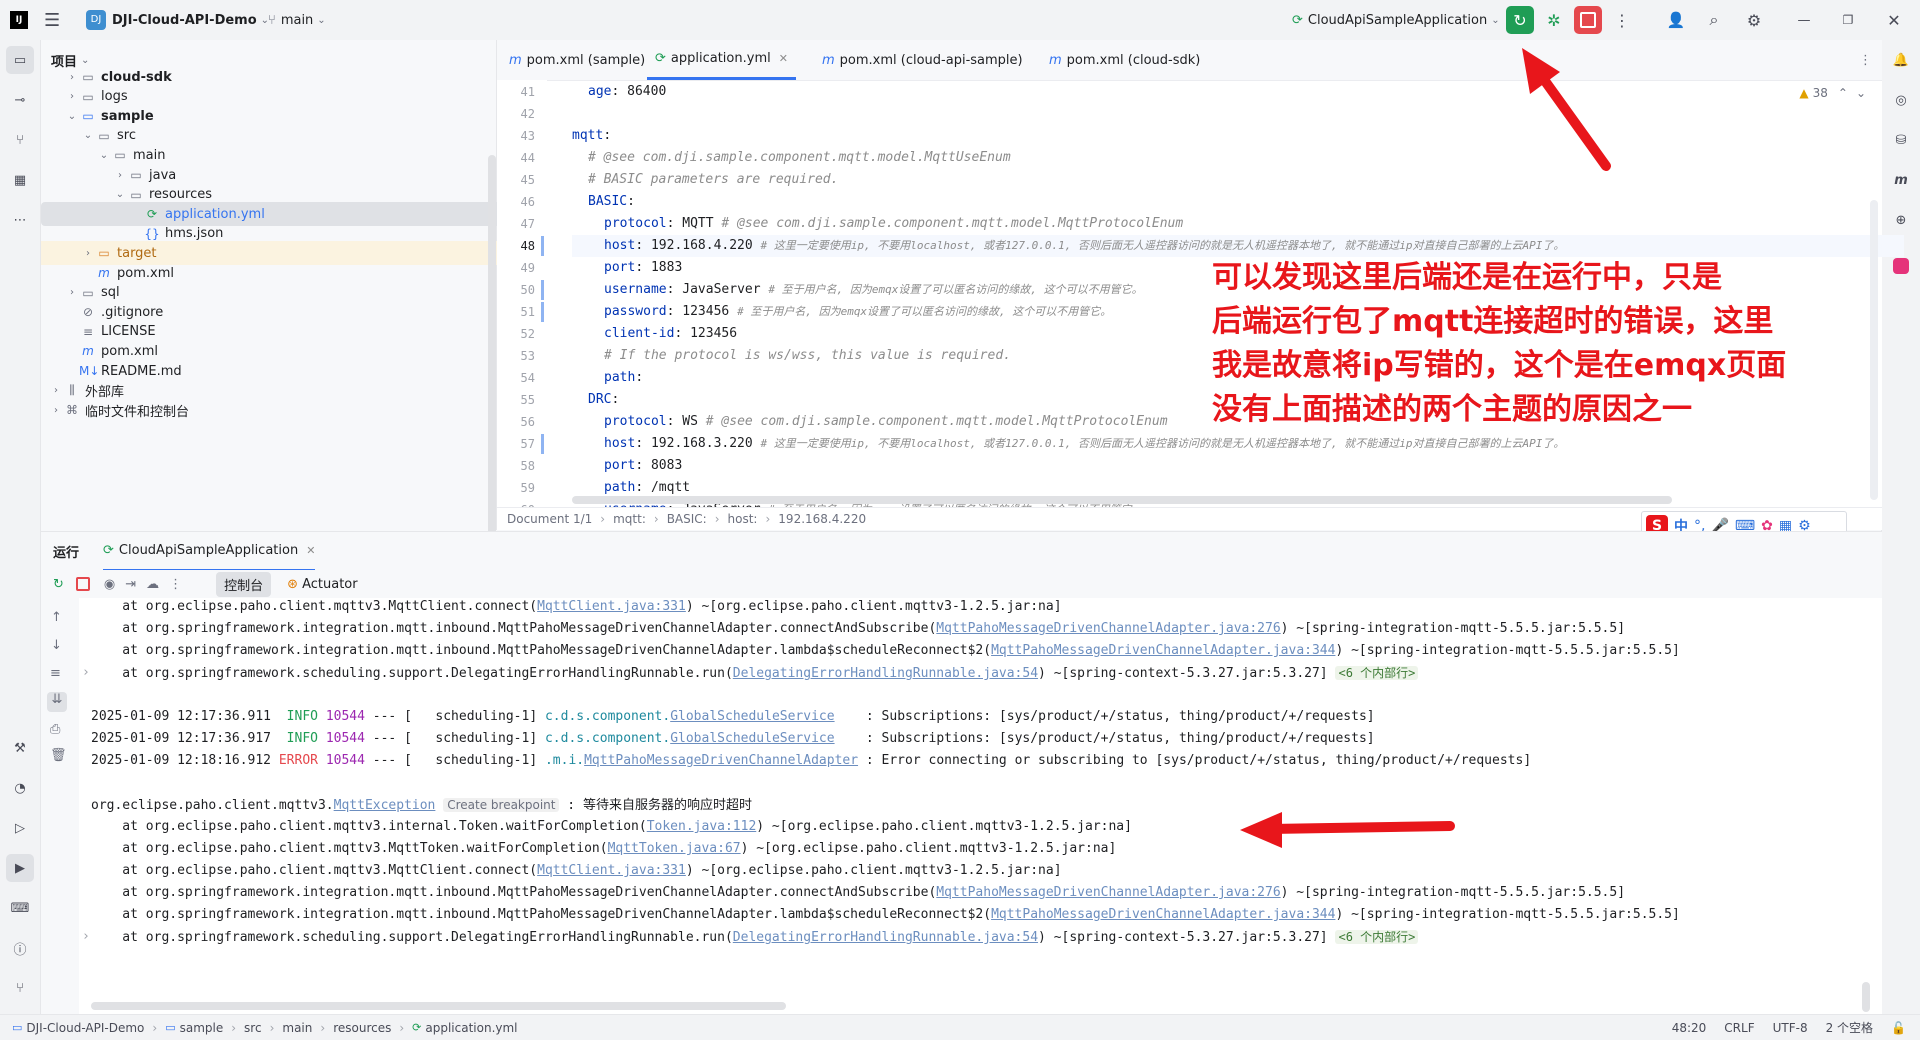 This screenshot has width=1920, height=1040. Describe the element at coordinates (1689, 1028) in the screenshot. I see `caret-position: 48:20` at that location.